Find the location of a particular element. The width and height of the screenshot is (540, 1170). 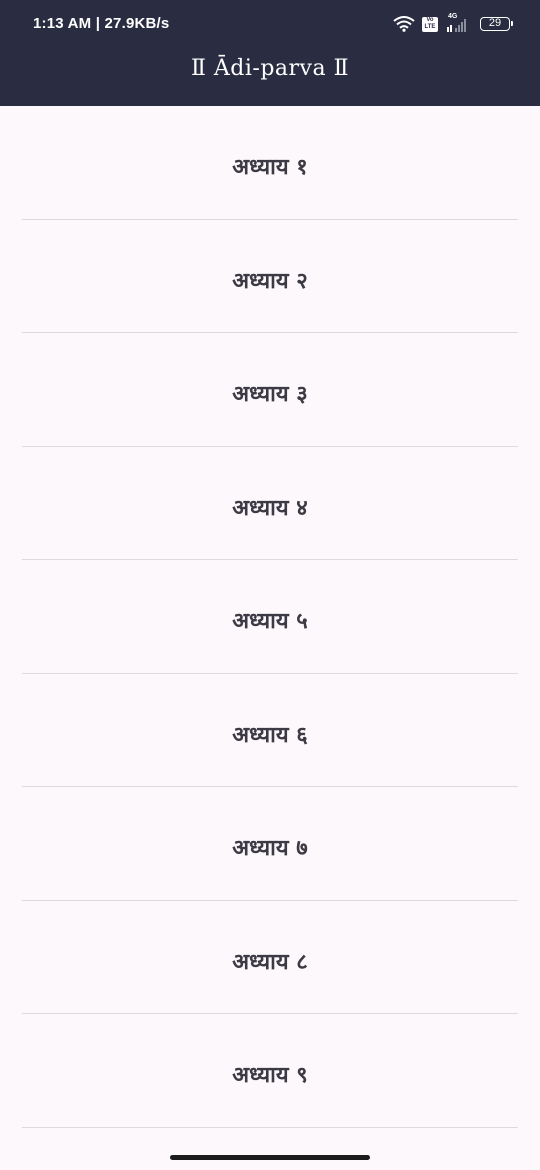

chapter-item-9: अध्याय ९ is located at coordinates (270, 1071).